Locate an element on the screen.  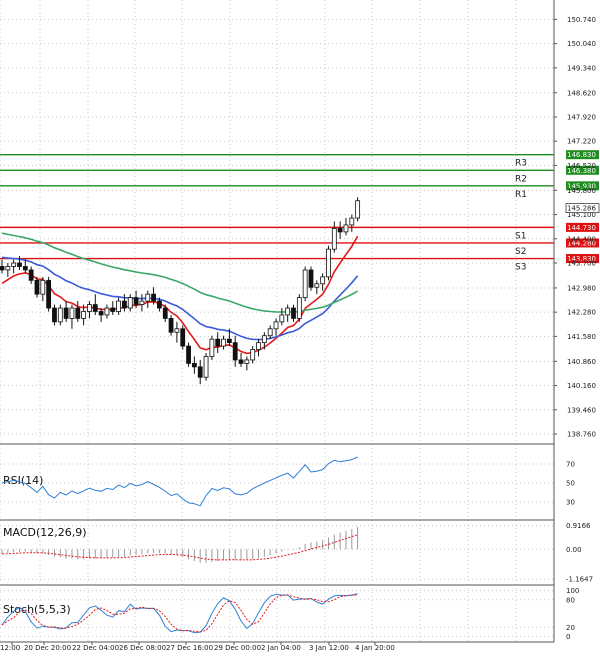
price-tick-label: 142.980 is located at coordinates (581, 288).